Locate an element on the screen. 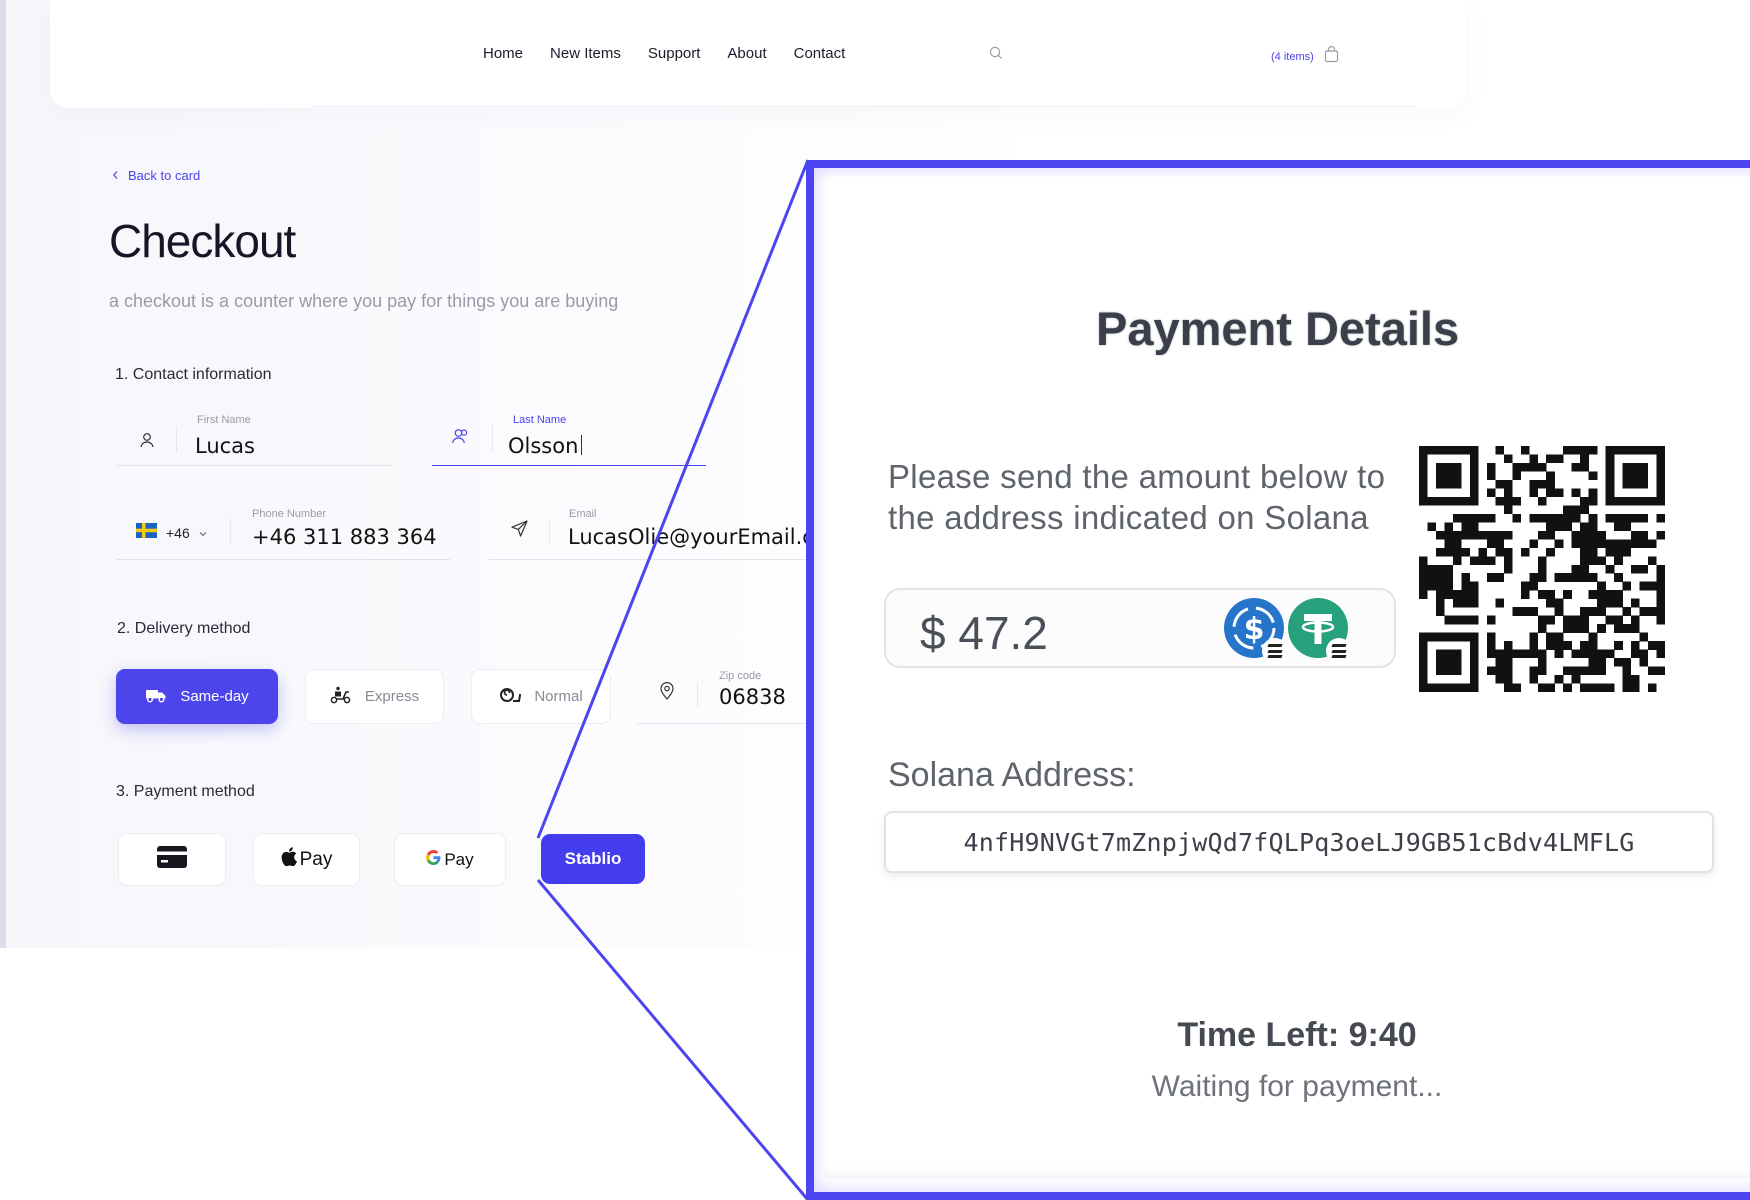  main-nav: Home New Items Support About Contact is located at coordinates (664, 53).